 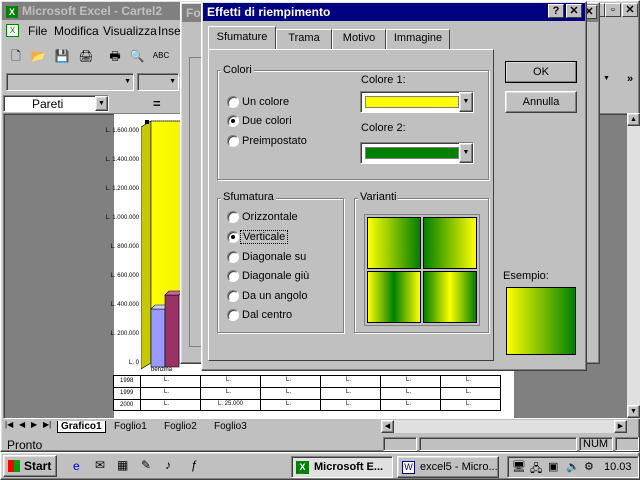 What do you see at coordinates (589, 466) in the screenshot?
I see `tray-icon-5: ⚙` at bounding box center [589, 466].